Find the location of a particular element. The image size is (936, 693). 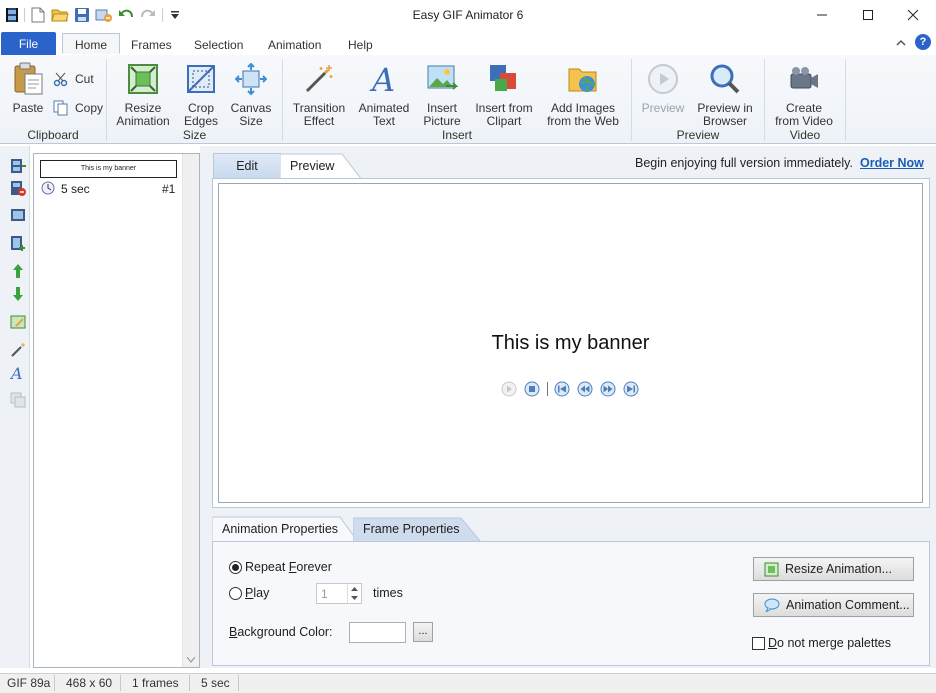

tab-frame-properties: Frame Properties is located at coordinates (411, 529).